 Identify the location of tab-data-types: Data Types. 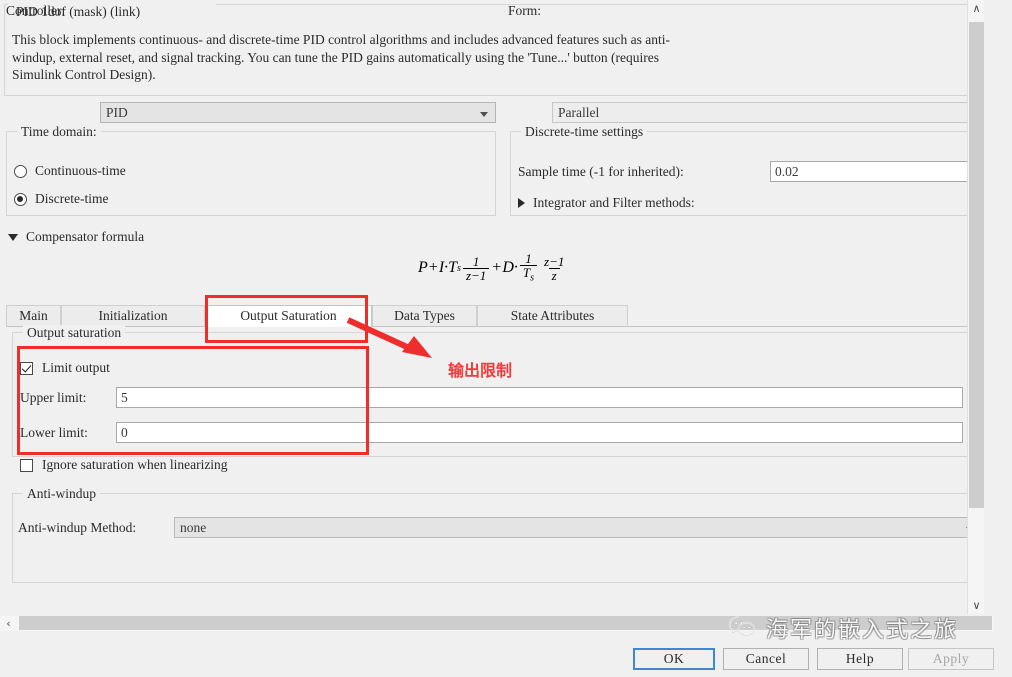
(424, 316).